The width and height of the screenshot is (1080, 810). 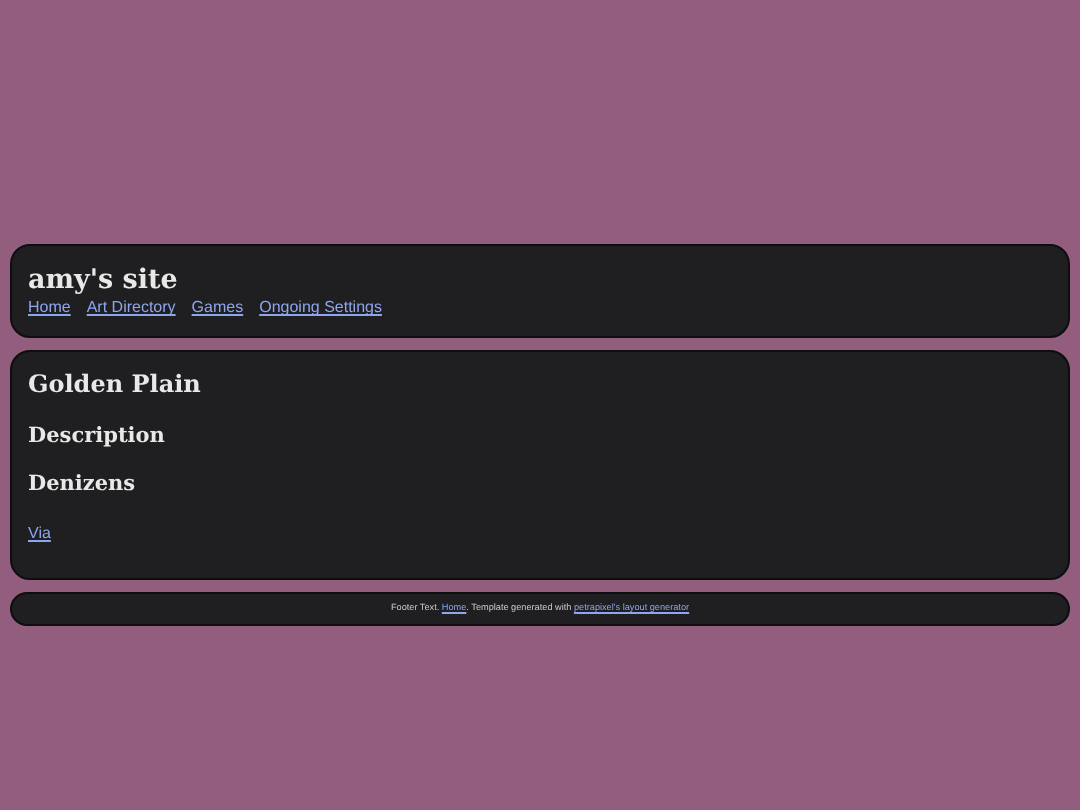 What do you see at coordinates (104, 280) in the screenshot?
I see `site-title: amy's site` at bounding box center [104, 280].